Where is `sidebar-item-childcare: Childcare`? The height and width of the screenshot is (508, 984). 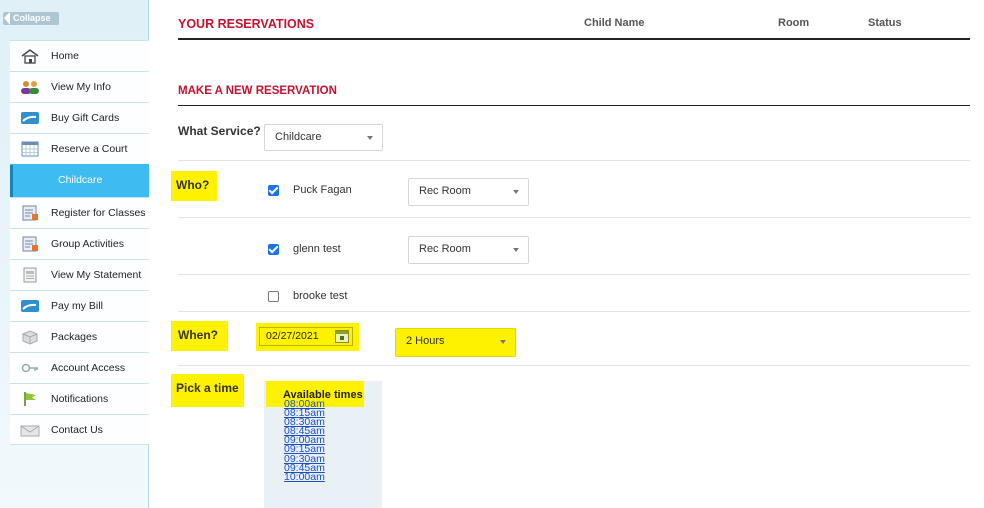
sidebar-item-childcare: Childcare is located at coordinates (79, 180).